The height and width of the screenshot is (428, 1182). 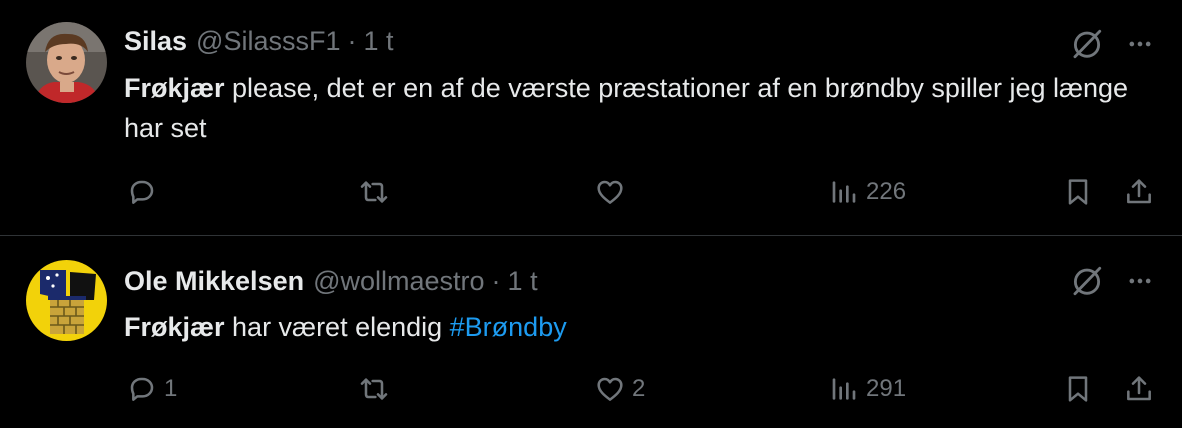 I want to click on author-name: Silas, so click(x=155, y=41).